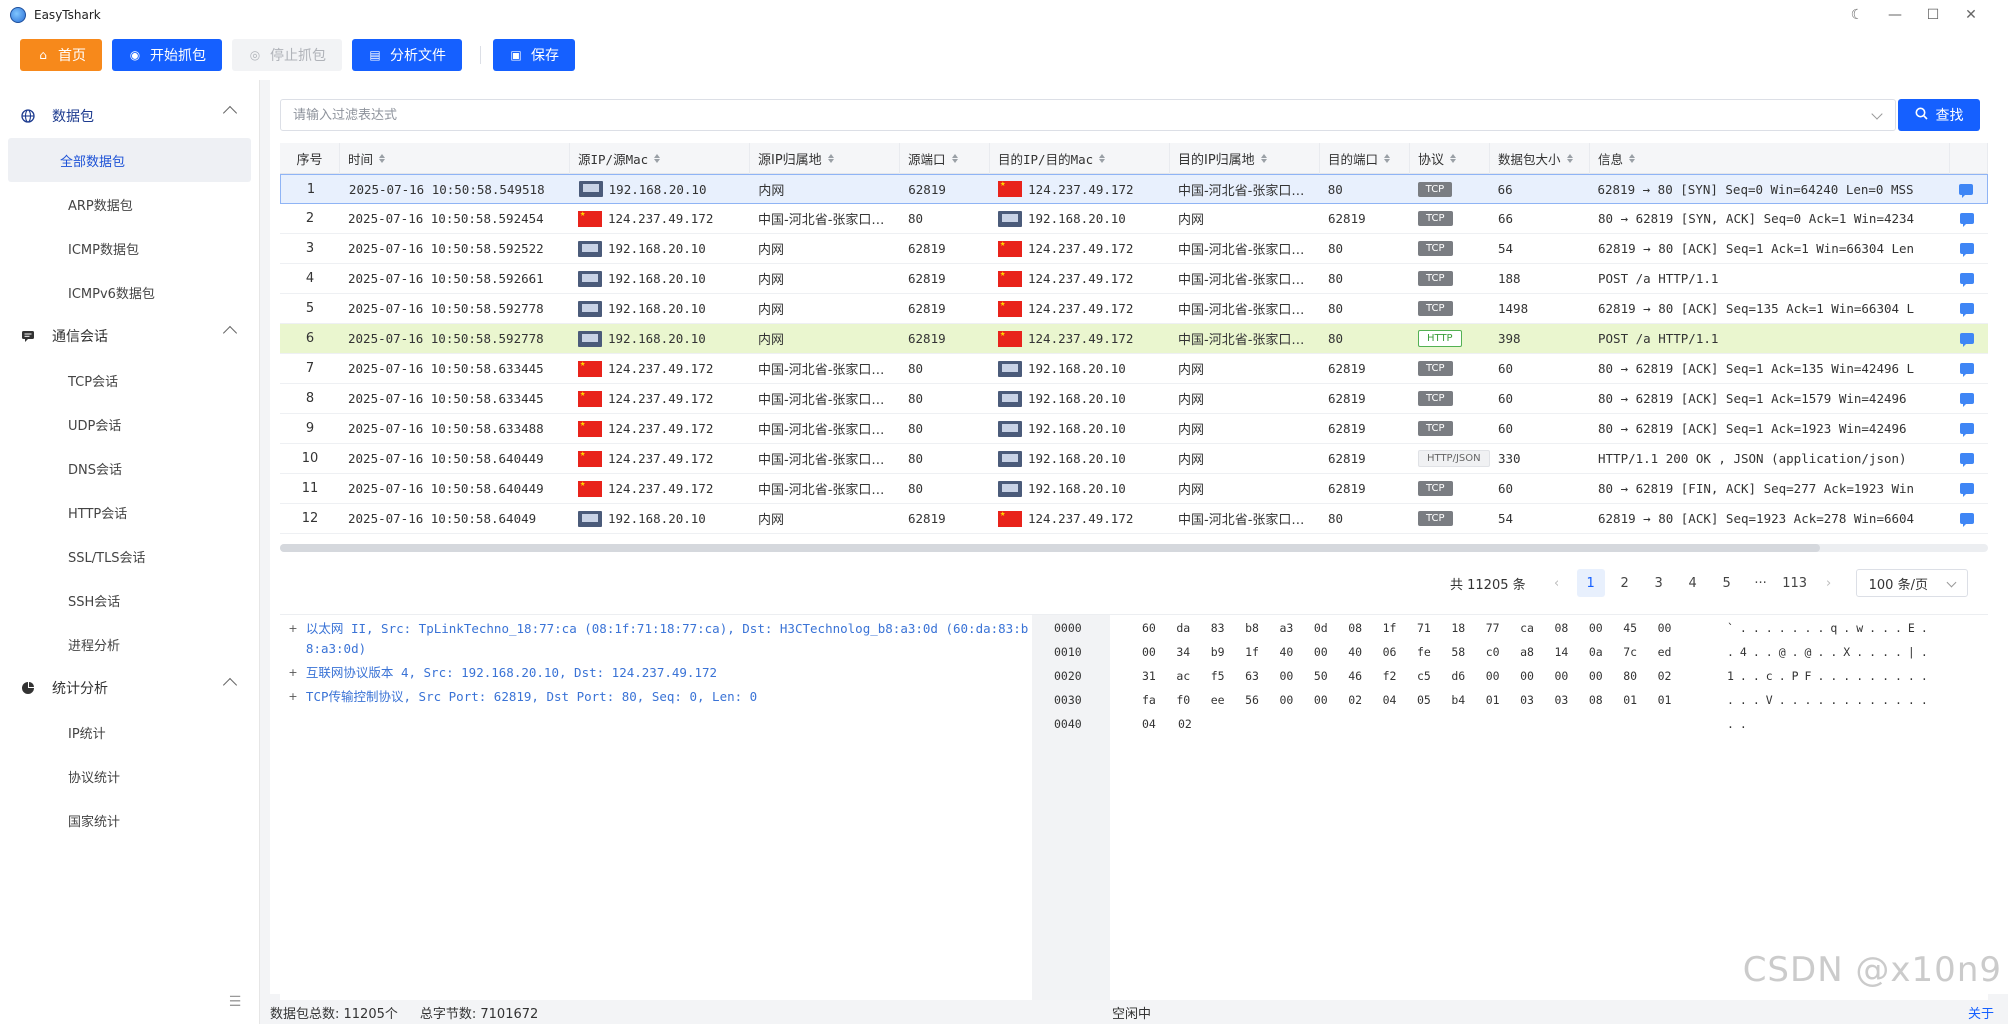  Describe the element at coordinates (1400, 676) in the screenshot. I see `hex-byte: f2` at that location.